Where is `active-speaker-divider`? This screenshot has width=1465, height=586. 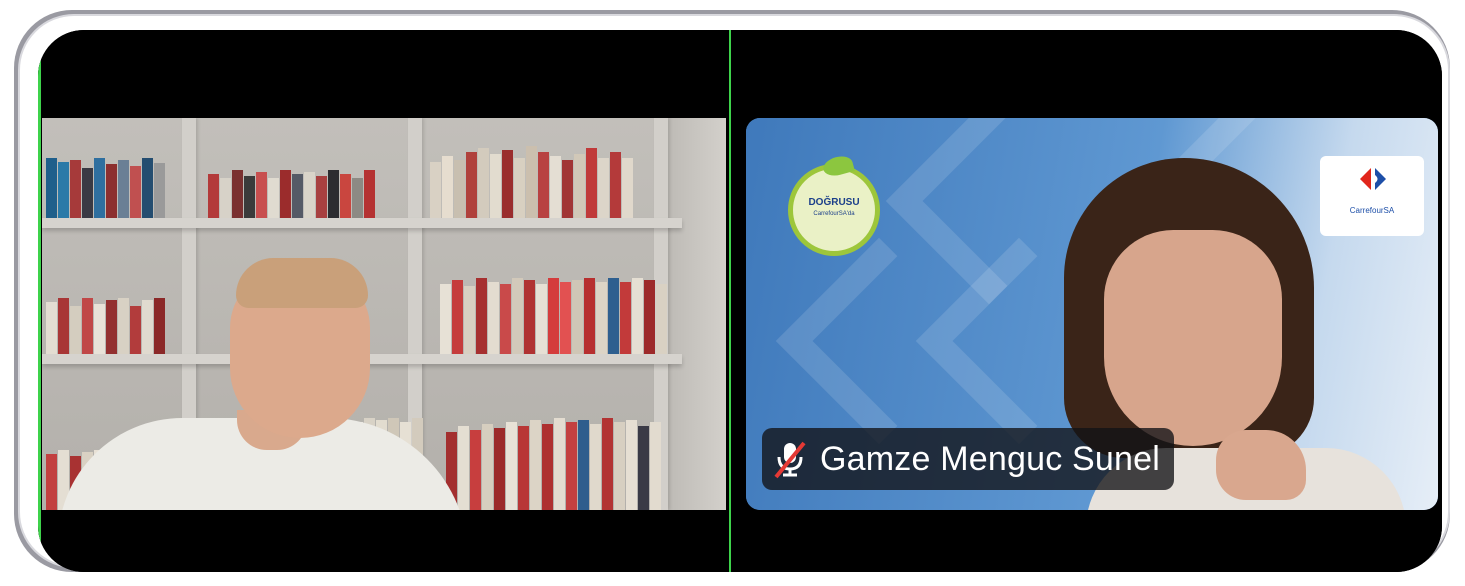 active-speaker-divider is located at coordinates (730, 301).